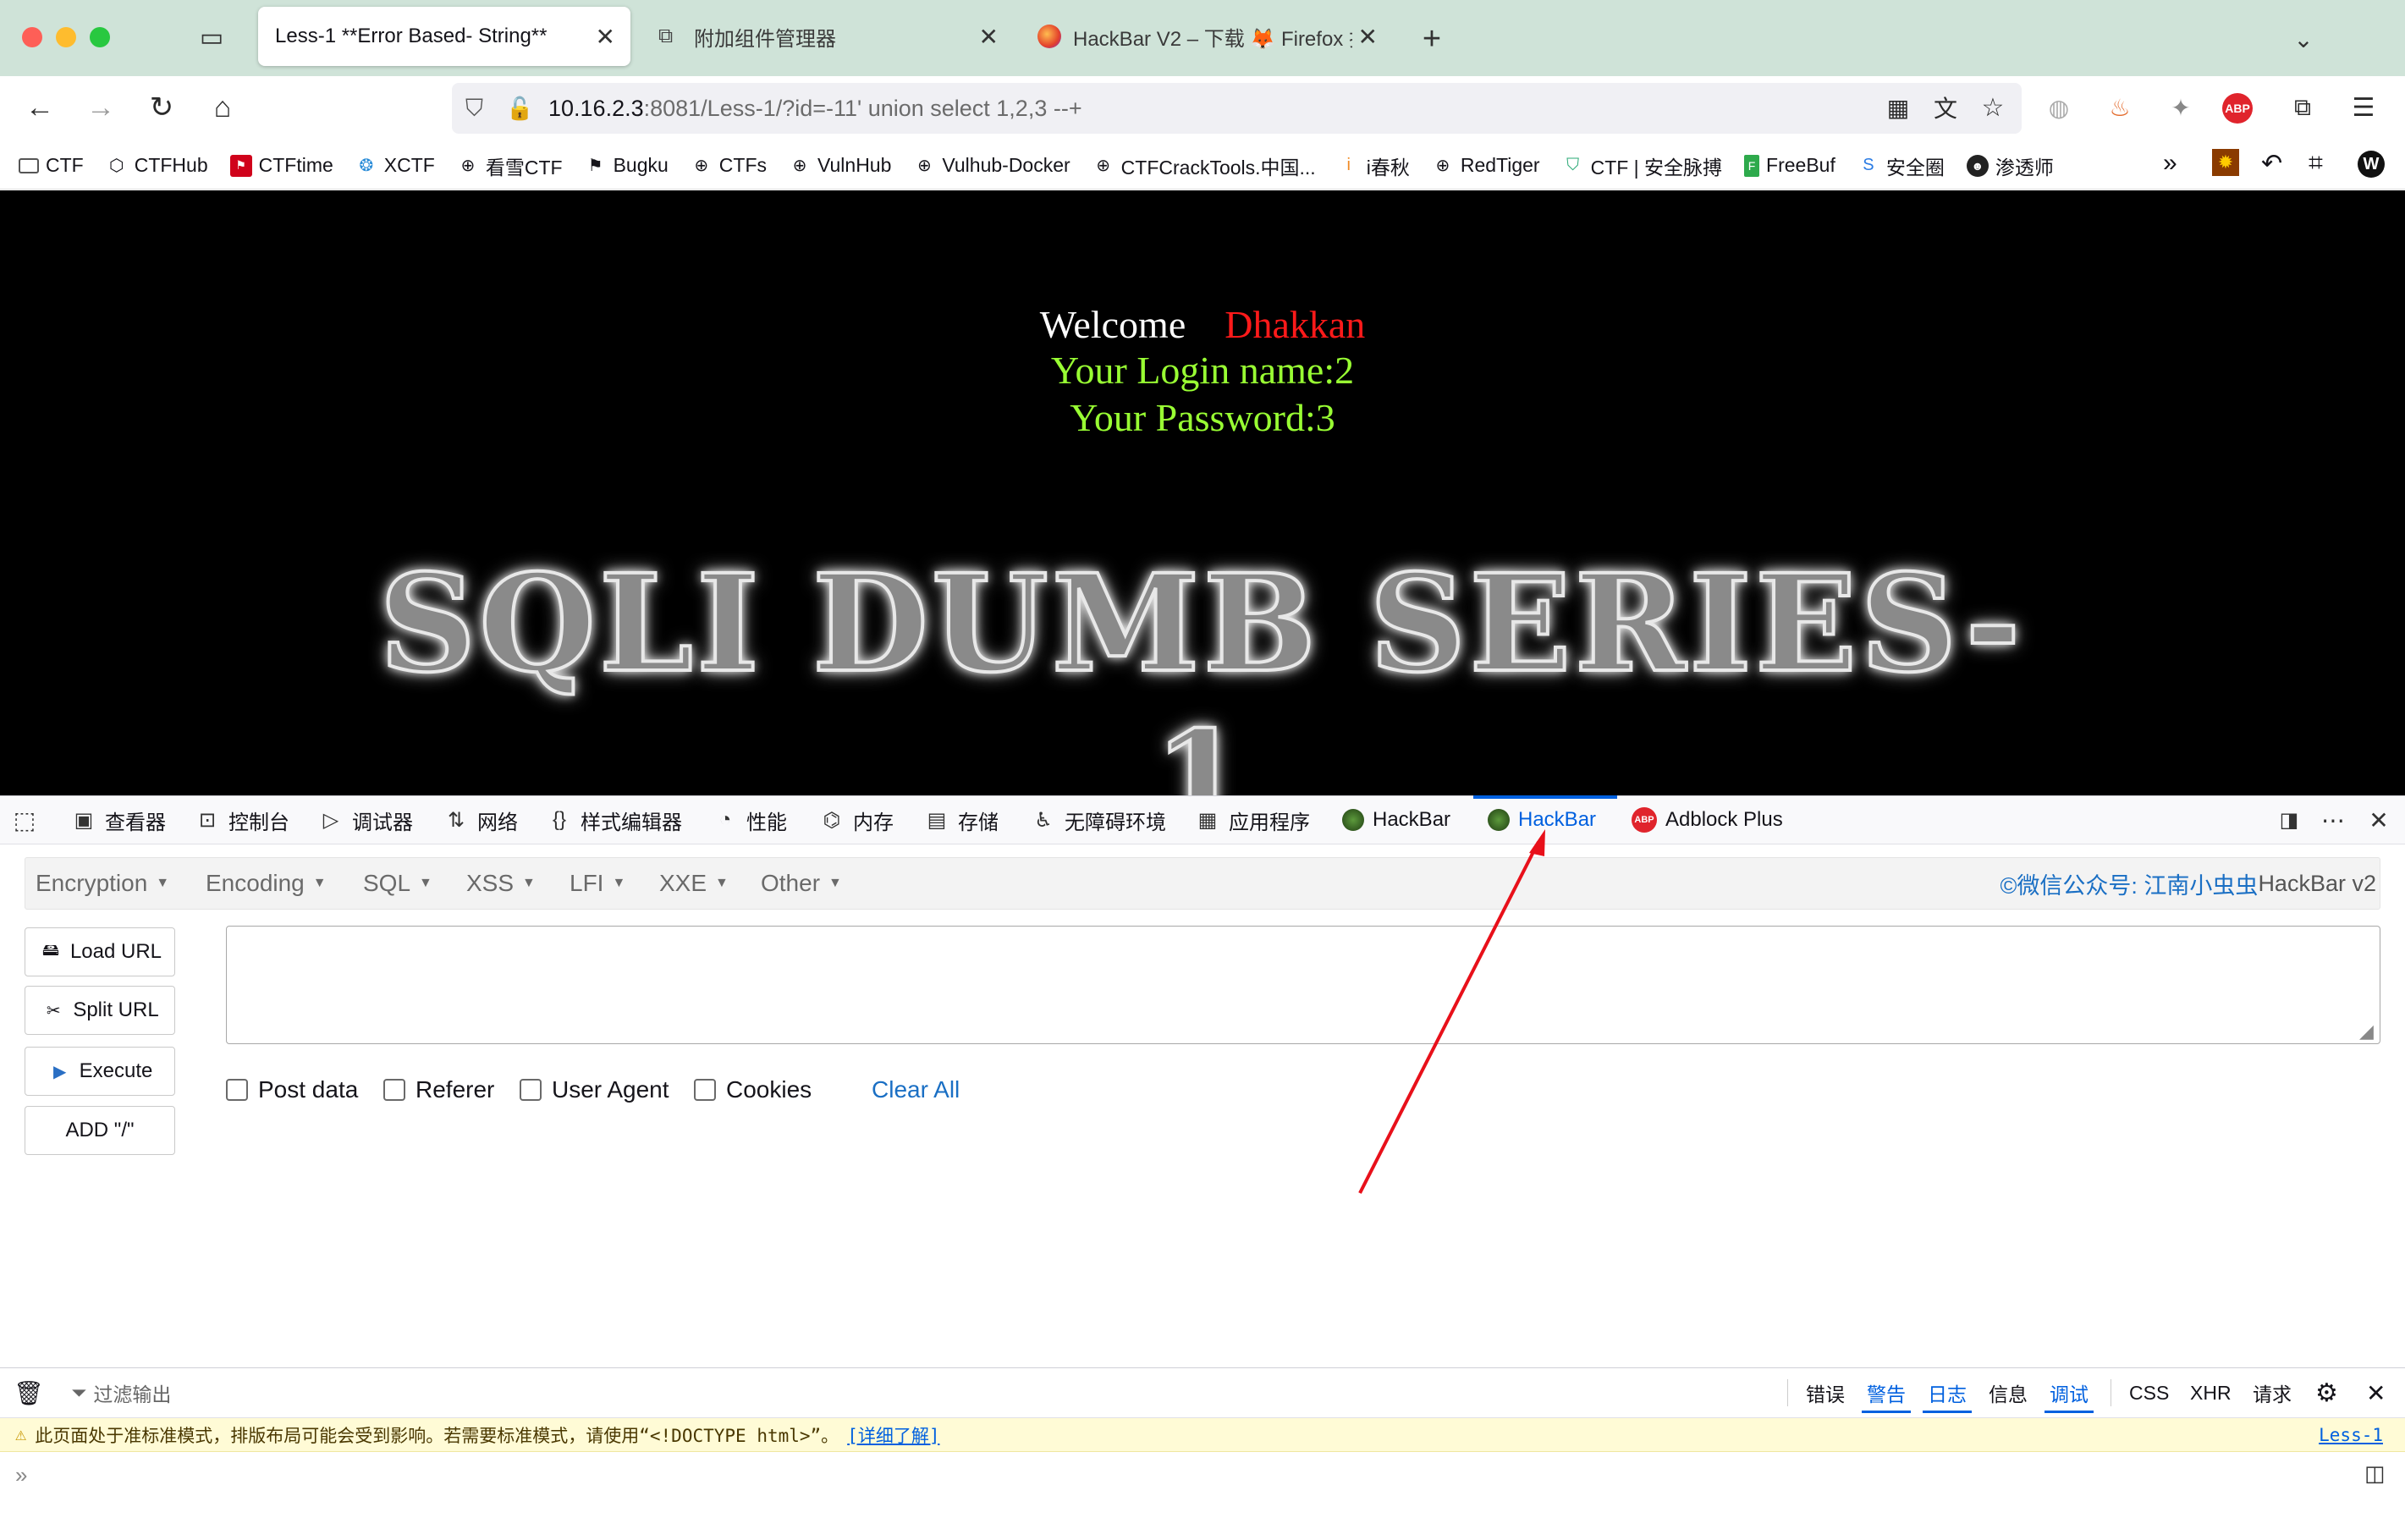 The width and height of the screenshot is (2405, 1540). Describe the element at coordinates (1787, 1392) in the screenshot. I see `divider` at that location.